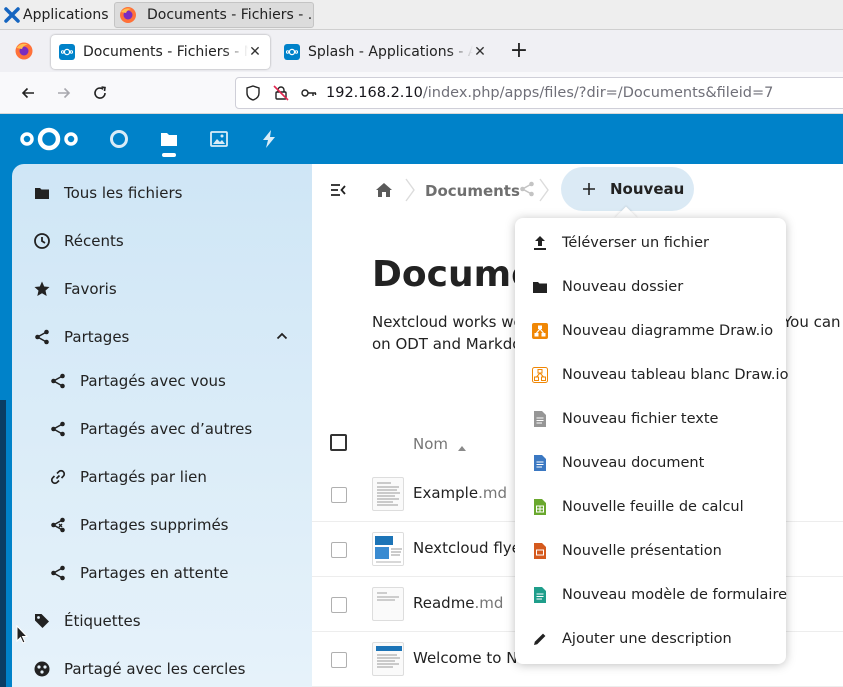 Image resolution: width=843 pixels, height=687 pixels. I want to click on taskbar-item-label: Applications, so click(66, 15).